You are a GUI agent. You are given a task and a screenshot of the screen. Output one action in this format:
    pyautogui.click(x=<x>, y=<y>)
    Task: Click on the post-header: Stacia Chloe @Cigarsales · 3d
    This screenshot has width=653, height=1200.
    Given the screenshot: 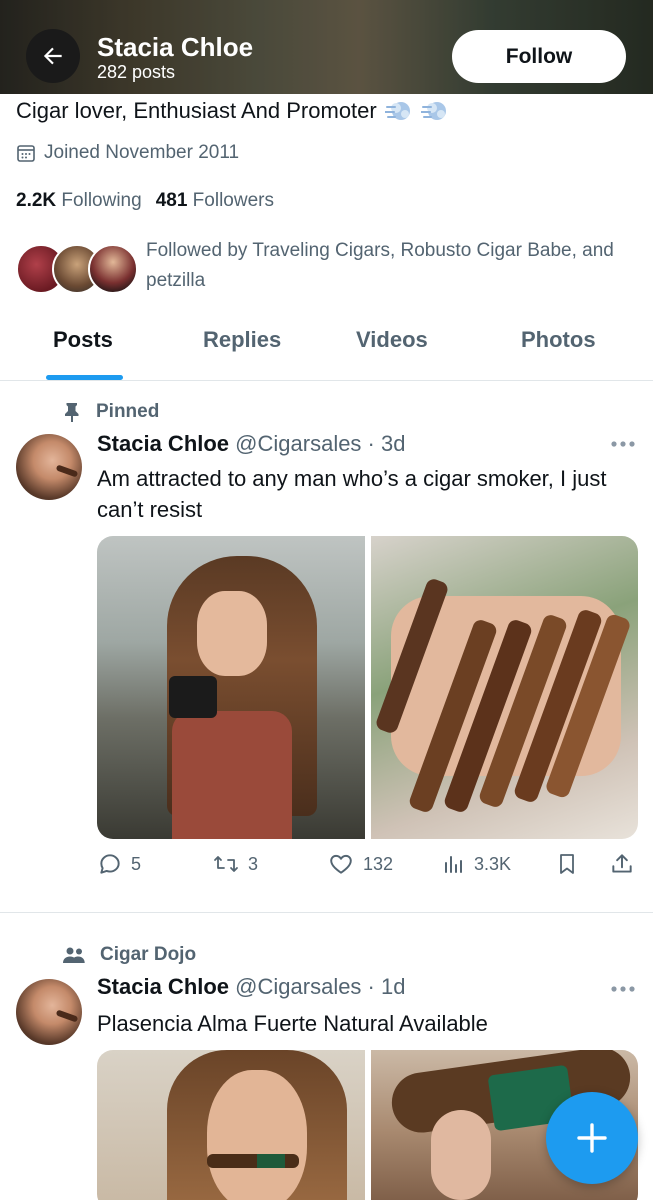 What is the action you would take?
    pyautogui.click(x=251, y=444)
    